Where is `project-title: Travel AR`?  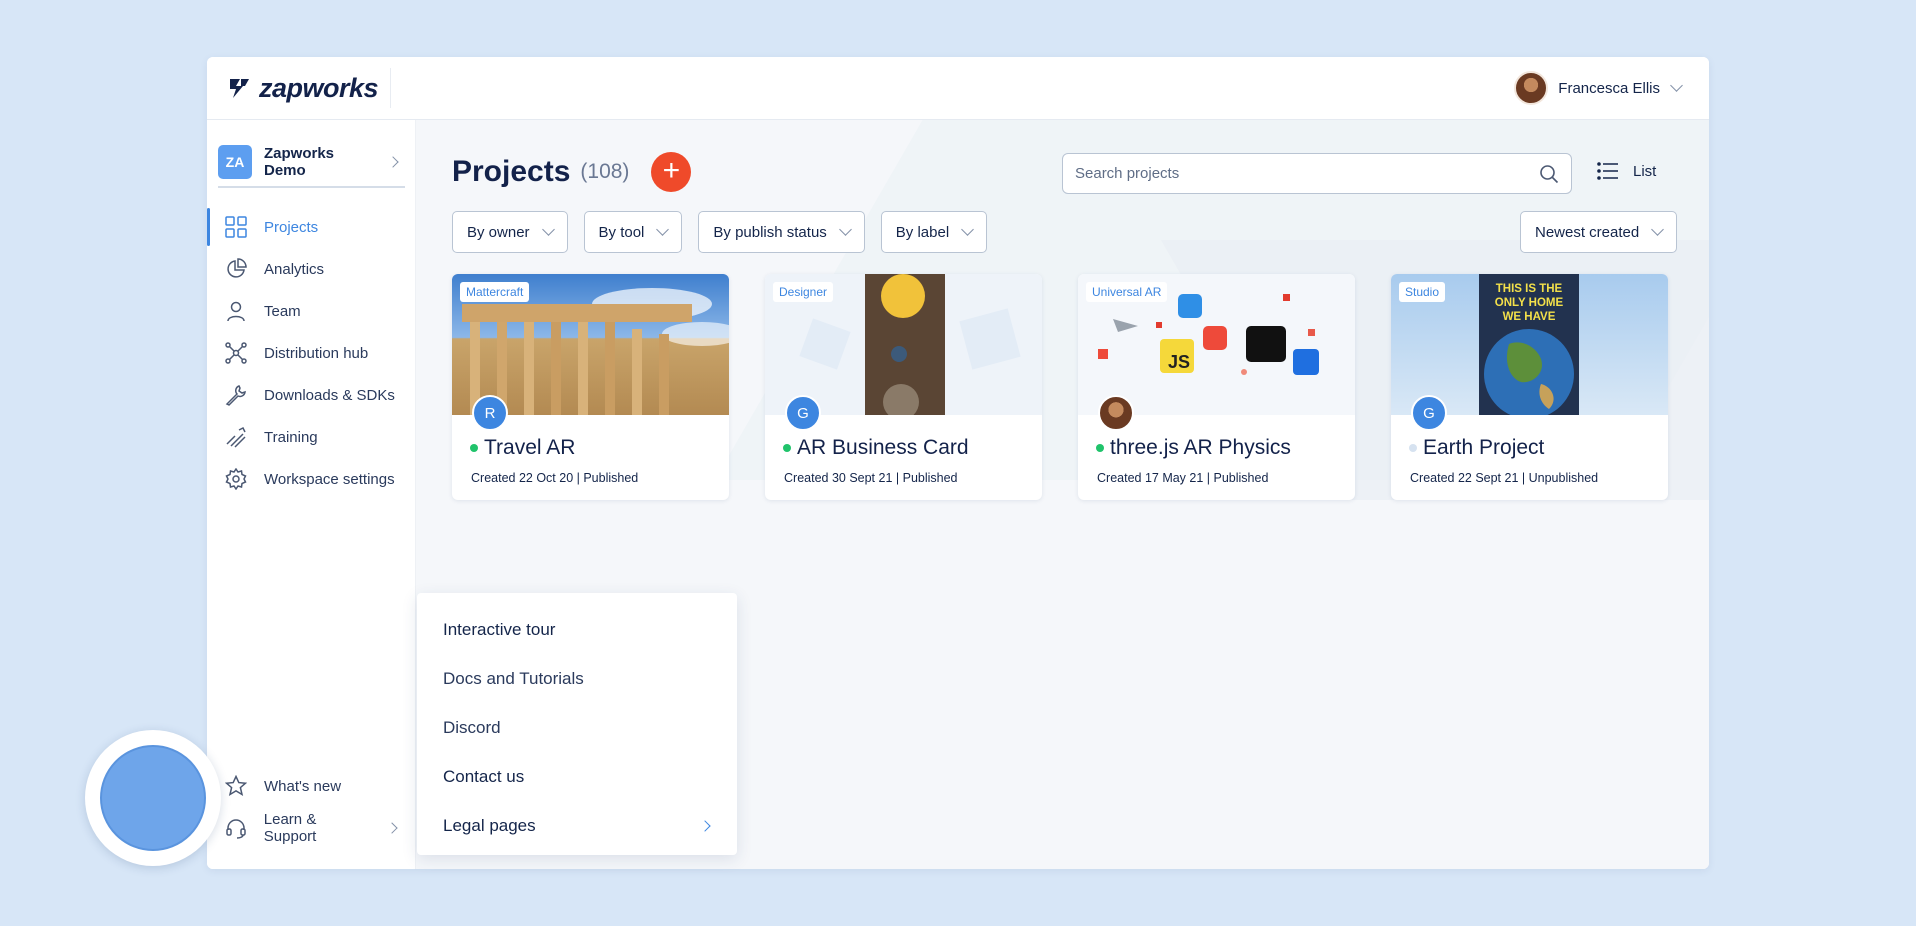
project-title: Travel AR is located at coordinates (522, 448).